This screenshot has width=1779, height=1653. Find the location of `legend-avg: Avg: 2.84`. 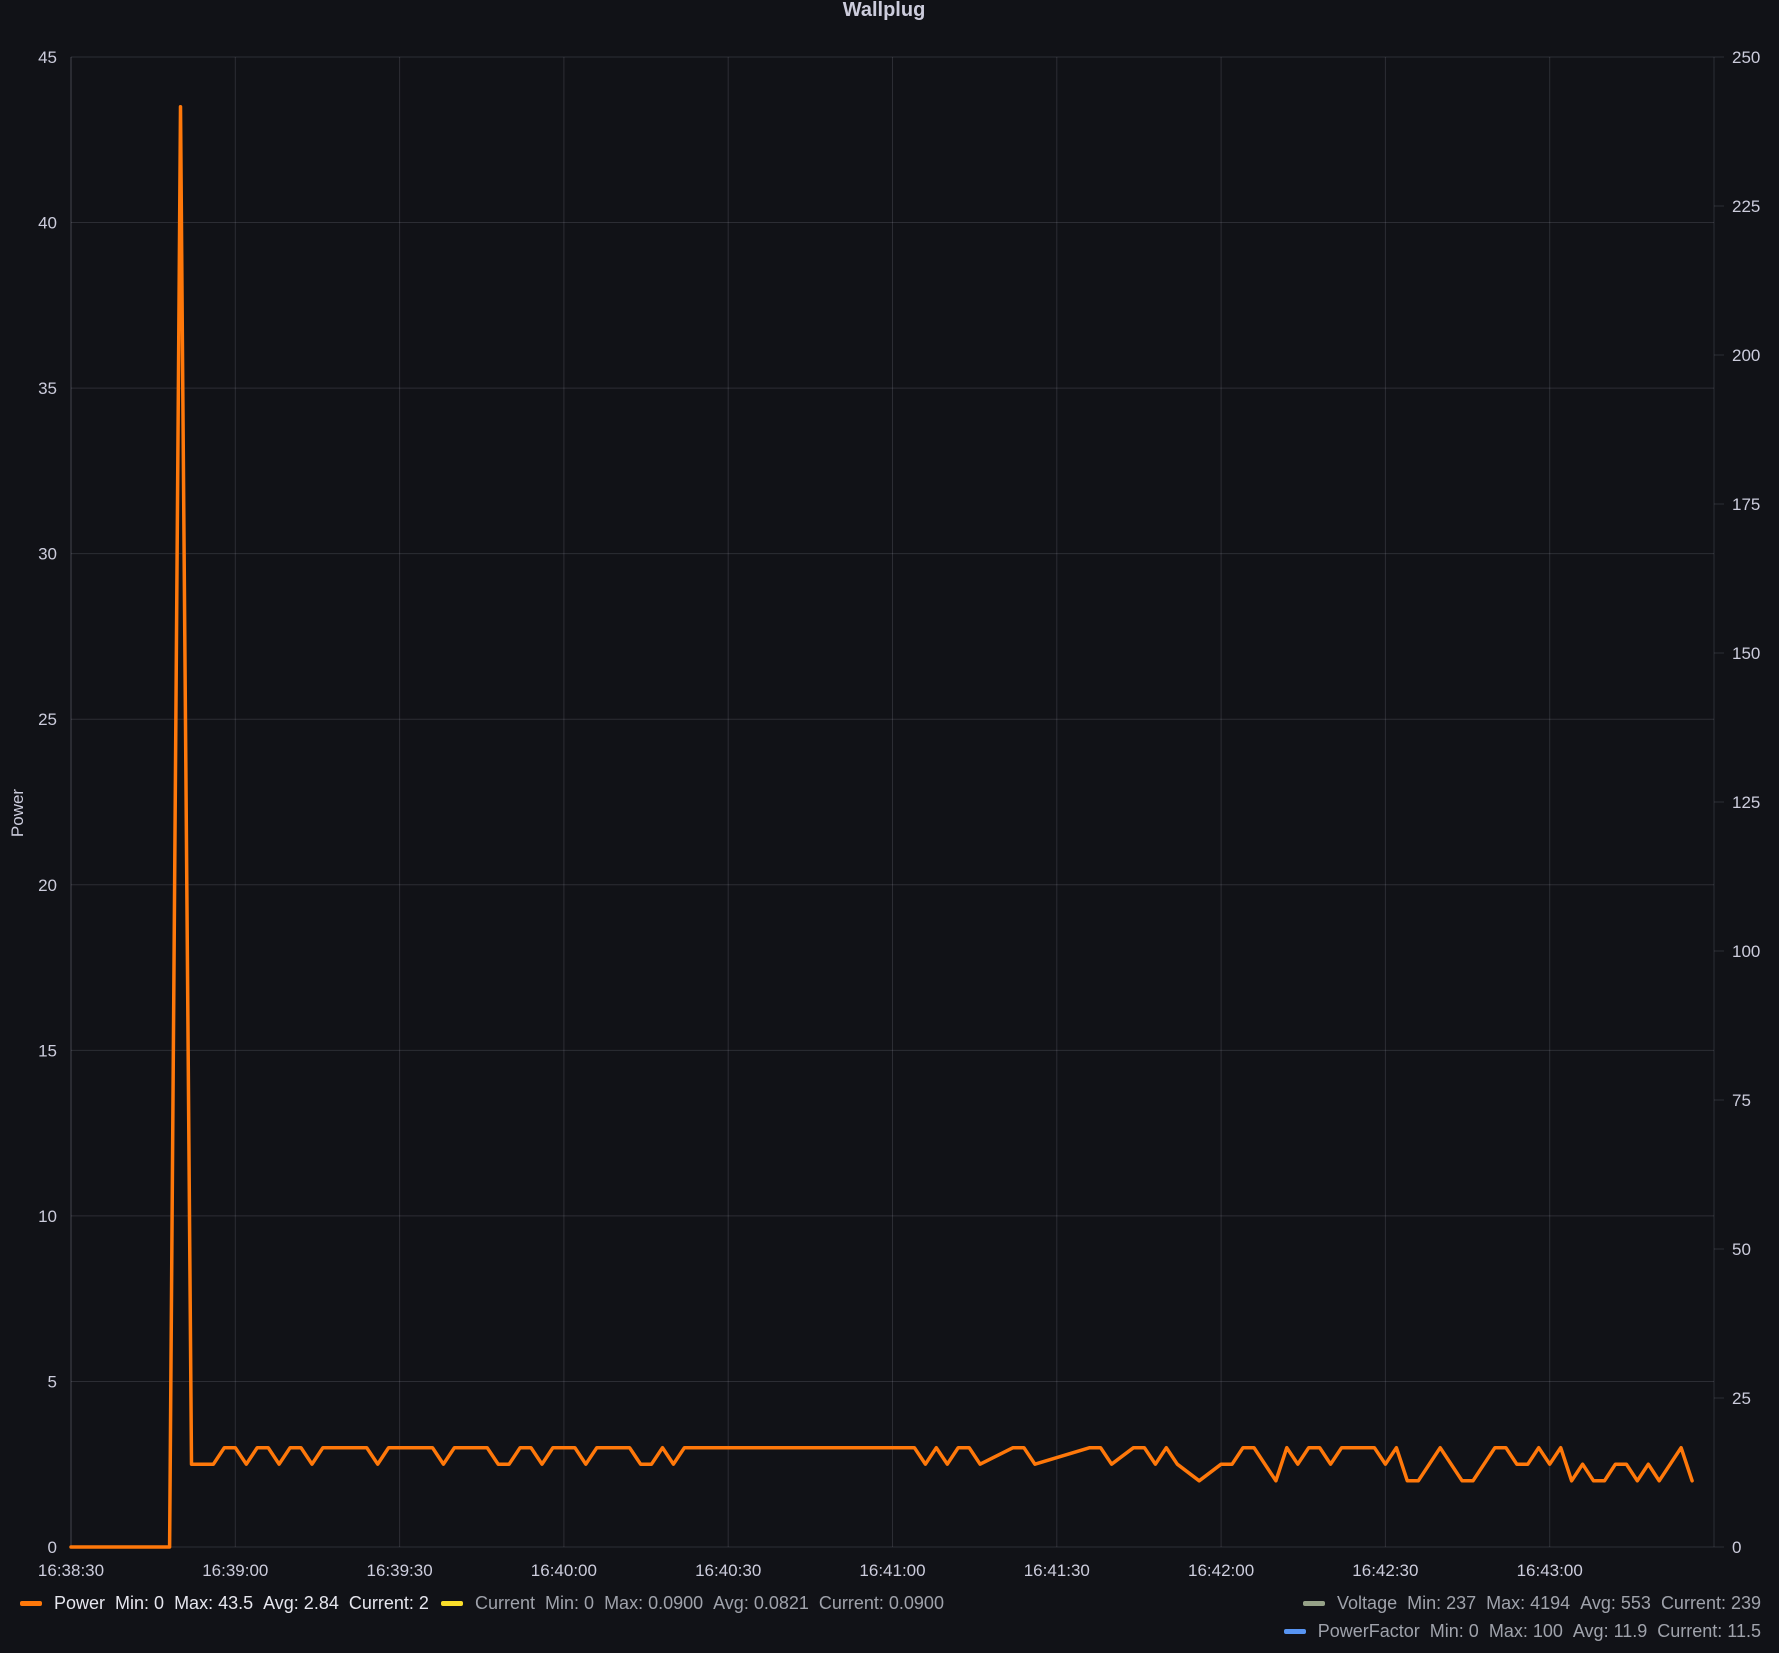

legend-avg: Avg: 2.84 is located at coordinates (301, 1603).